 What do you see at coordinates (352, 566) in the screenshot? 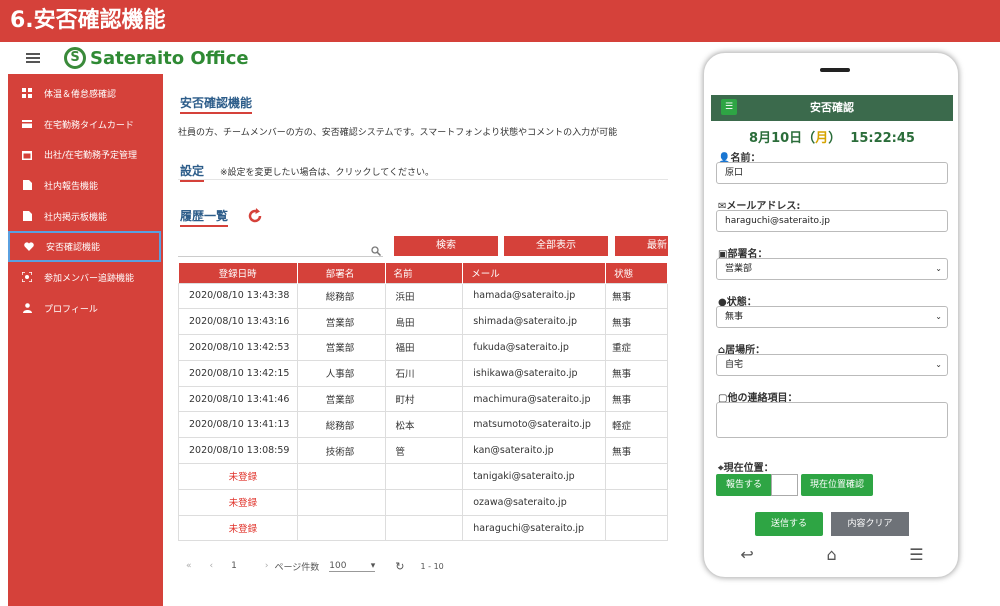
I see `per-page-select: 100 ▾` at bounding box center [352, 566].